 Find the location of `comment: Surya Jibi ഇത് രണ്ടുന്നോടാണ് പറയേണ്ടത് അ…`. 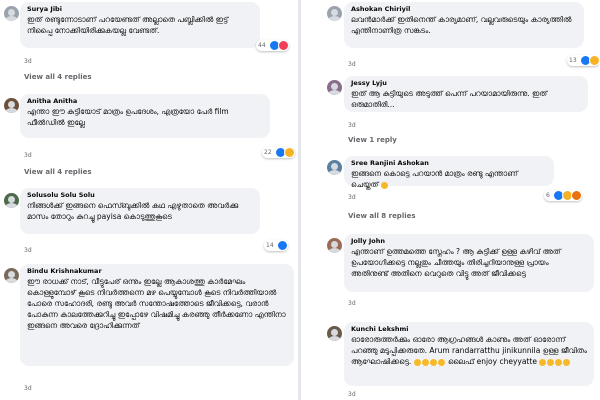

comment: Surya Jibi ഇത് രണ്ടുന്നോടാണ് പറയേണ്ടത് അ… is located at coordinates (149, 40).